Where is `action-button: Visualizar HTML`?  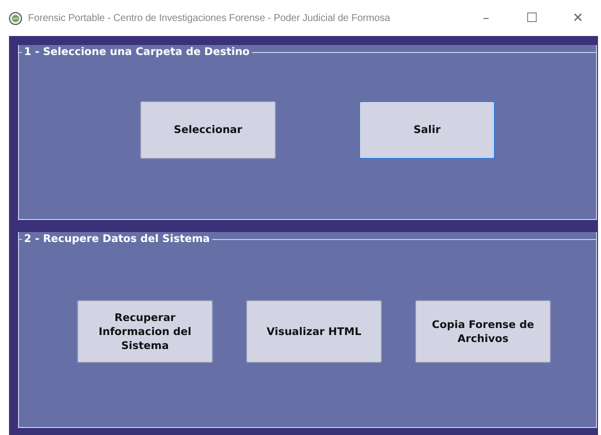
action-button: Visualizar HTML is located at coordinates (314, 331).